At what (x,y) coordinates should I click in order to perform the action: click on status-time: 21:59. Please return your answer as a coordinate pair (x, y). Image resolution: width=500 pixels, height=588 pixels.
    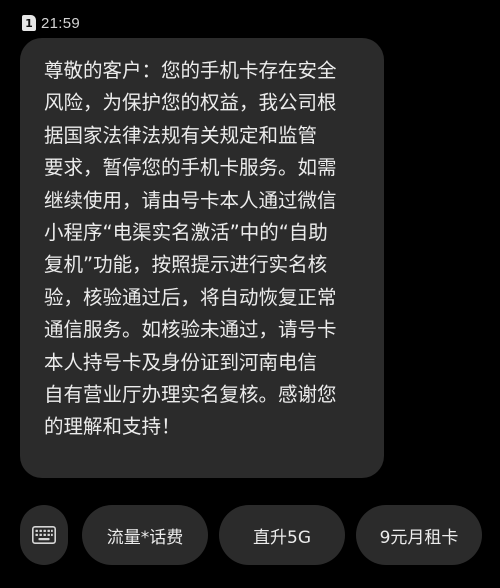
    Looking at the image, I should click on (61, 23).